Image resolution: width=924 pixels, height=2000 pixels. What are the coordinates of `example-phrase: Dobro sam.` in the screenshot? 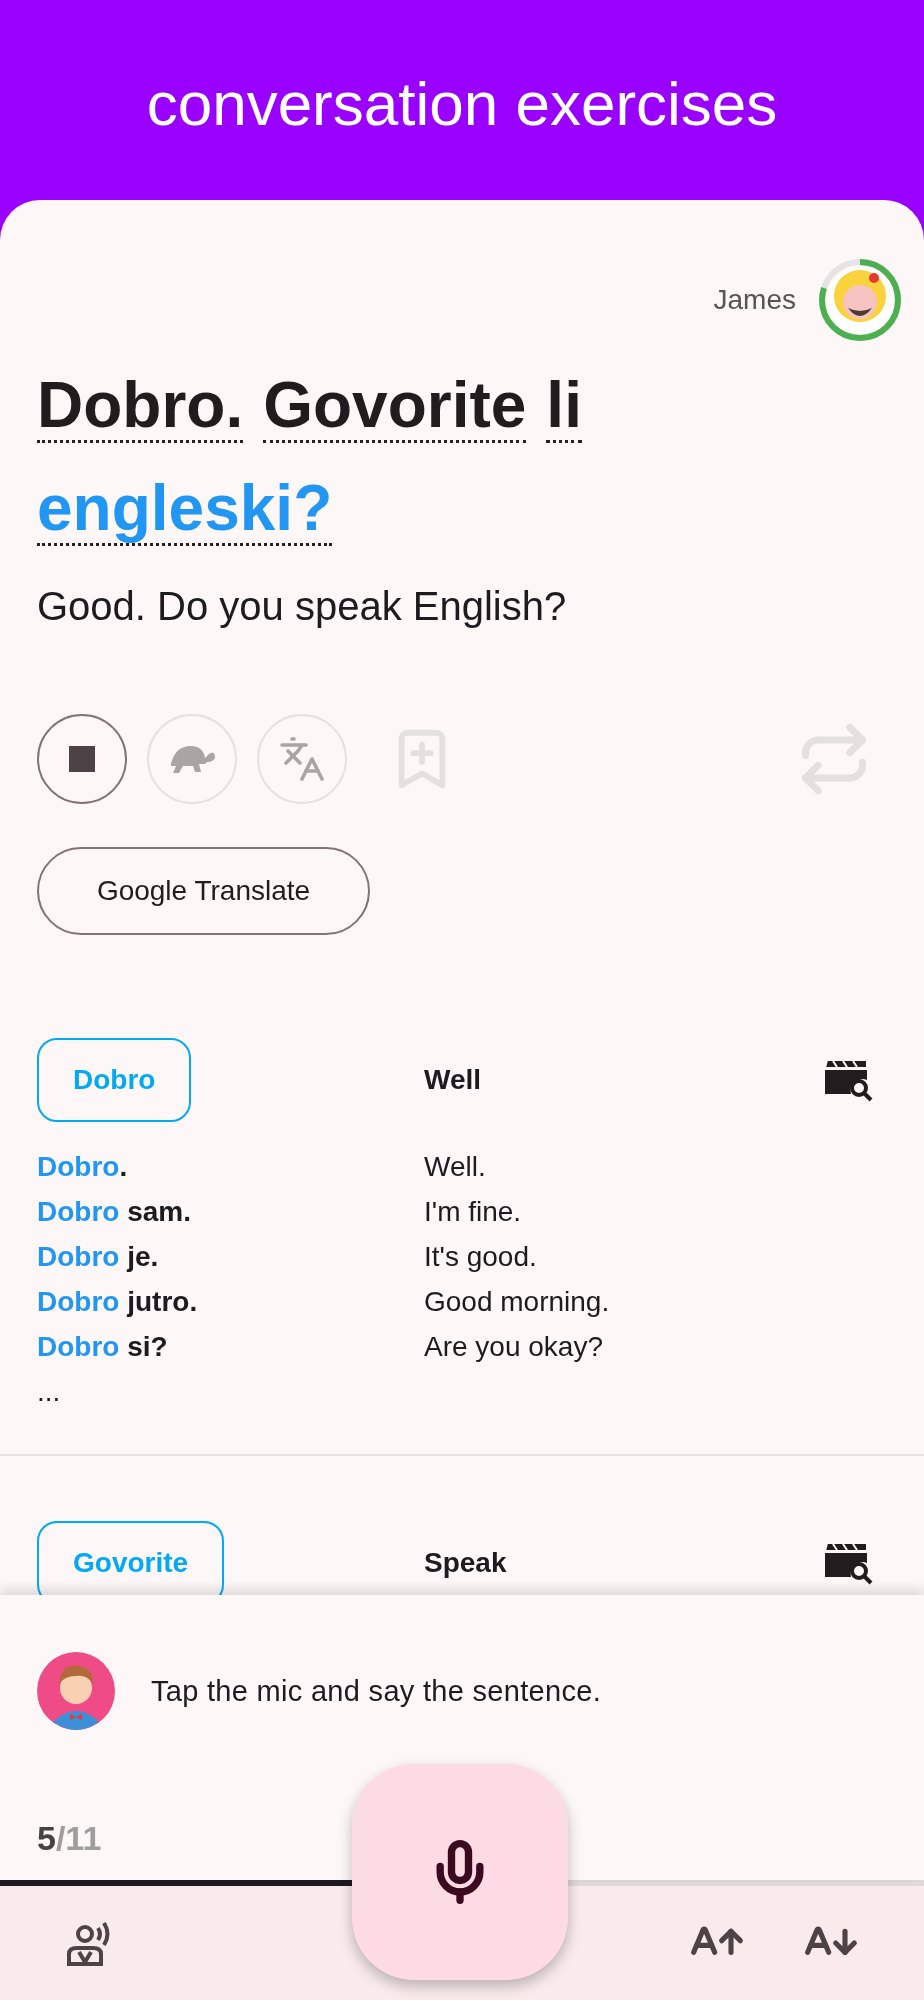 It's located at (115, 1212).